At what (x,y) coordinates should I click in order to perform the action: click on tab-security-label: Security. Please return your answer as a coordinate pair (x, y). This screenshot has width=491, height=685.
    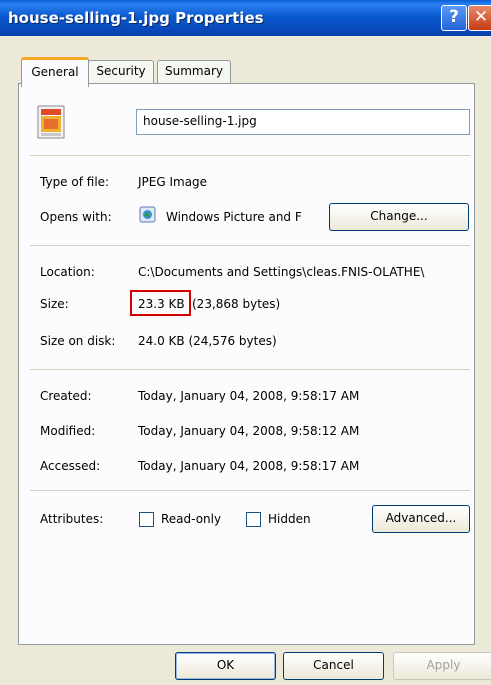
    Looking at the image, I should click on (121, 71).